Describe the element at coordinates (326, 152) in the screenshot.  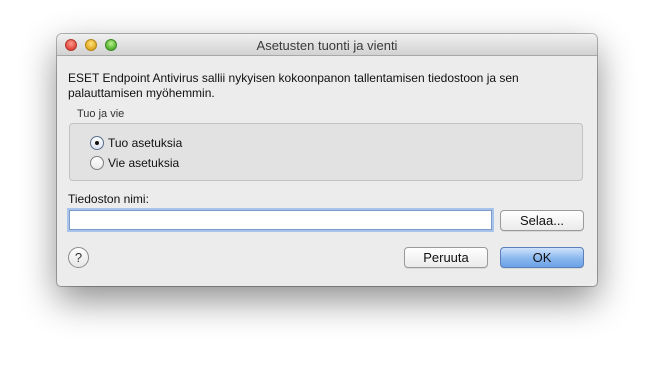
I see `import-export-groupbox: Tuo asetuksia Vie asetuksia` at that location.